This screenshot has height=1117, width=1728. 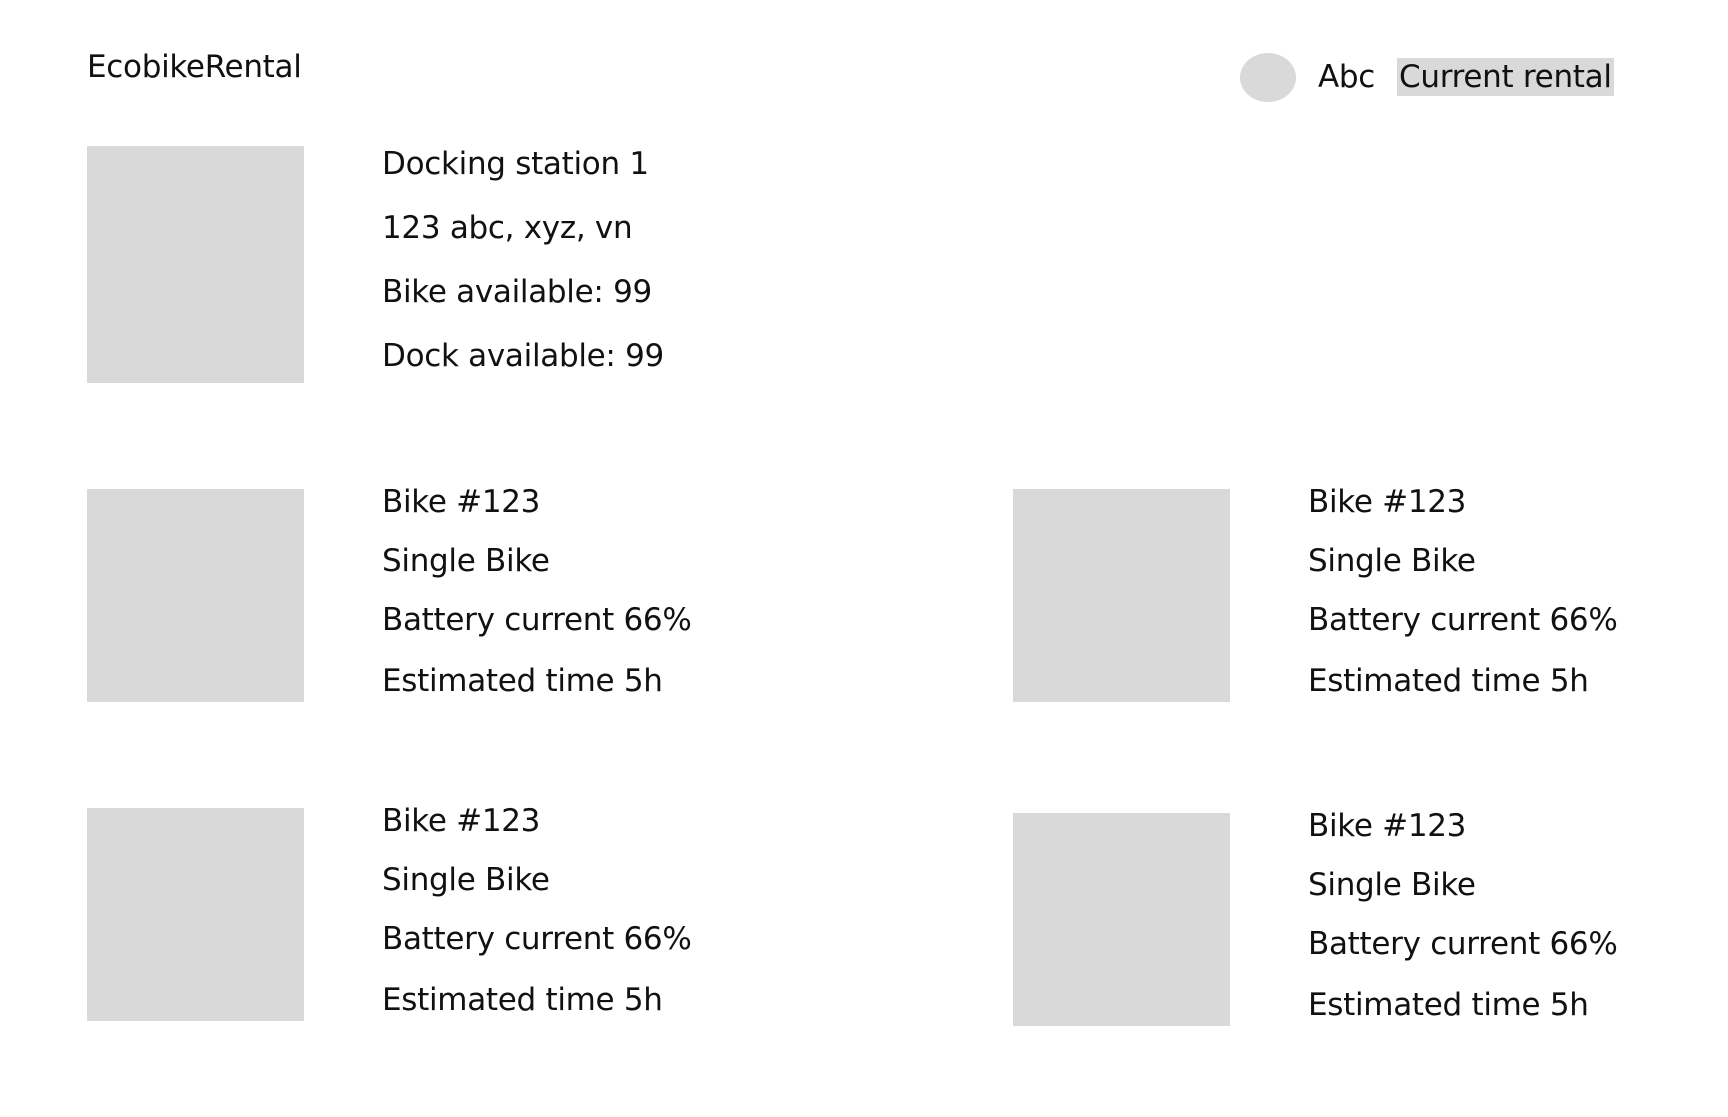 What do you see at coordinates (194, 67) in the screenshot?
I see `app-title: EcobikeRental` at bounding box center [194, 67].